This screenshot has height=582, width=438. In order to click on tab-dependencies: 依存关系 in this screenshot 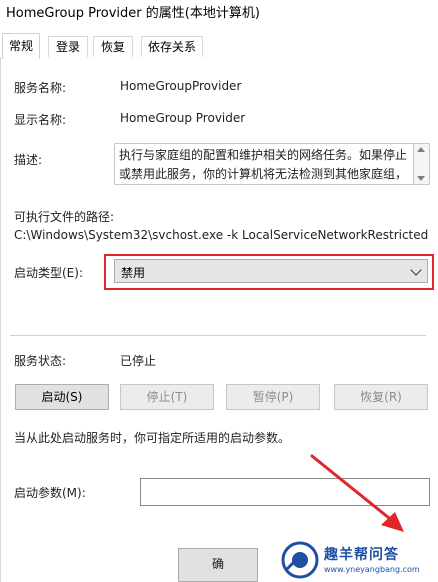, I will do `click(172, 47)`.